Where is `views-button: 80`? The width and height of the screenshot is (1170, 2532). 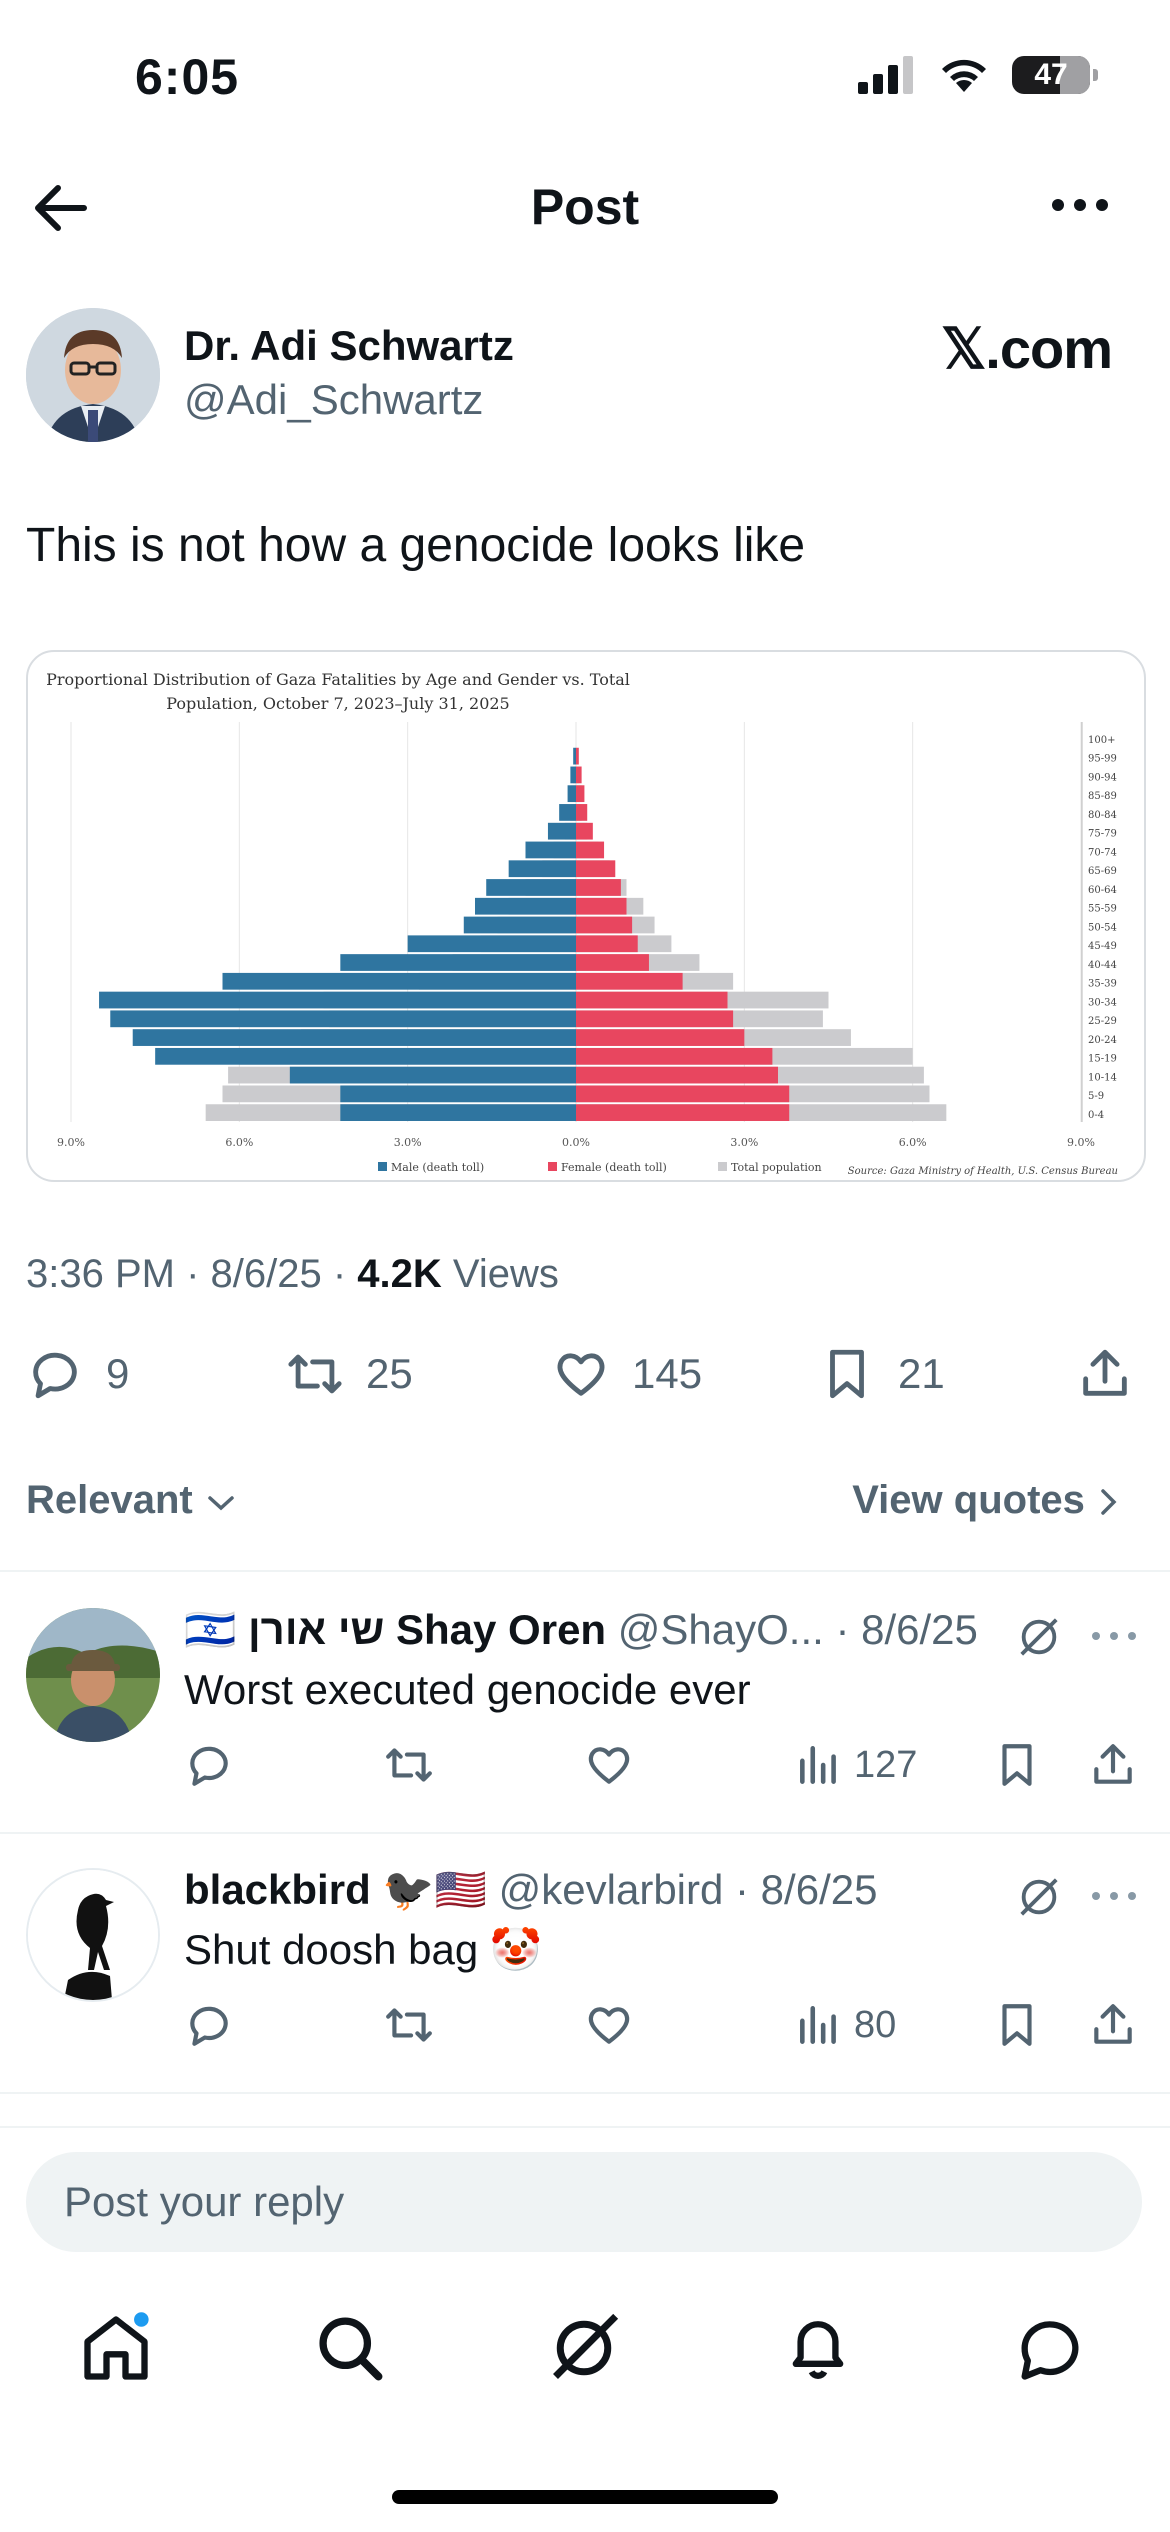 views-button: 80 is located at coordinates (845, 2025).